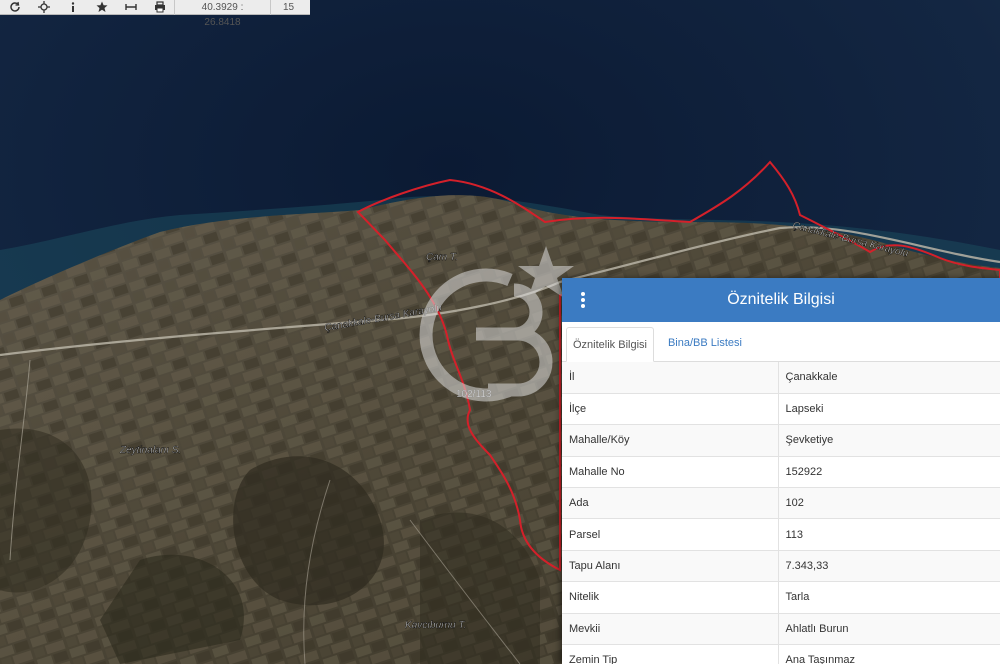 The height and width of the screenshot is (664, 1000). Describe the element at coordinates (670, 409) in the screenshot. I see `row-key: İlçe` at that location.